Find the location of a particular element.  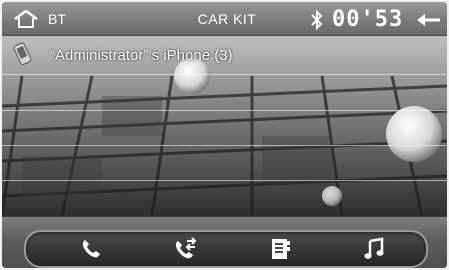

home-button is located at coordinates (26, 19).